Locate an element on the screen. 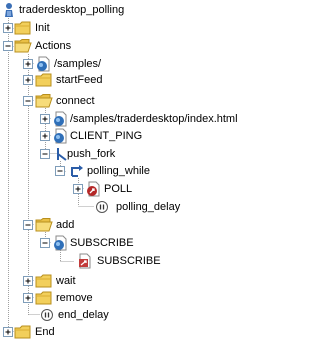 This screenshot has height=342, width=320. tree-node-remove: remove is located at coordinates (100, 298).